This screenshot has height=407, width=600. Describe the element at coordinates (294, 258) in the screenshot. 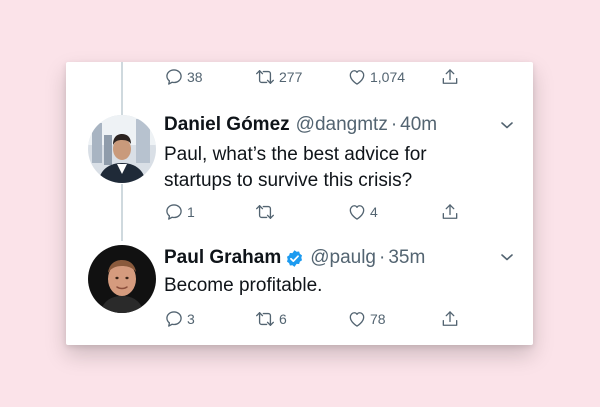

I see `verified-badge-icon` at that location.